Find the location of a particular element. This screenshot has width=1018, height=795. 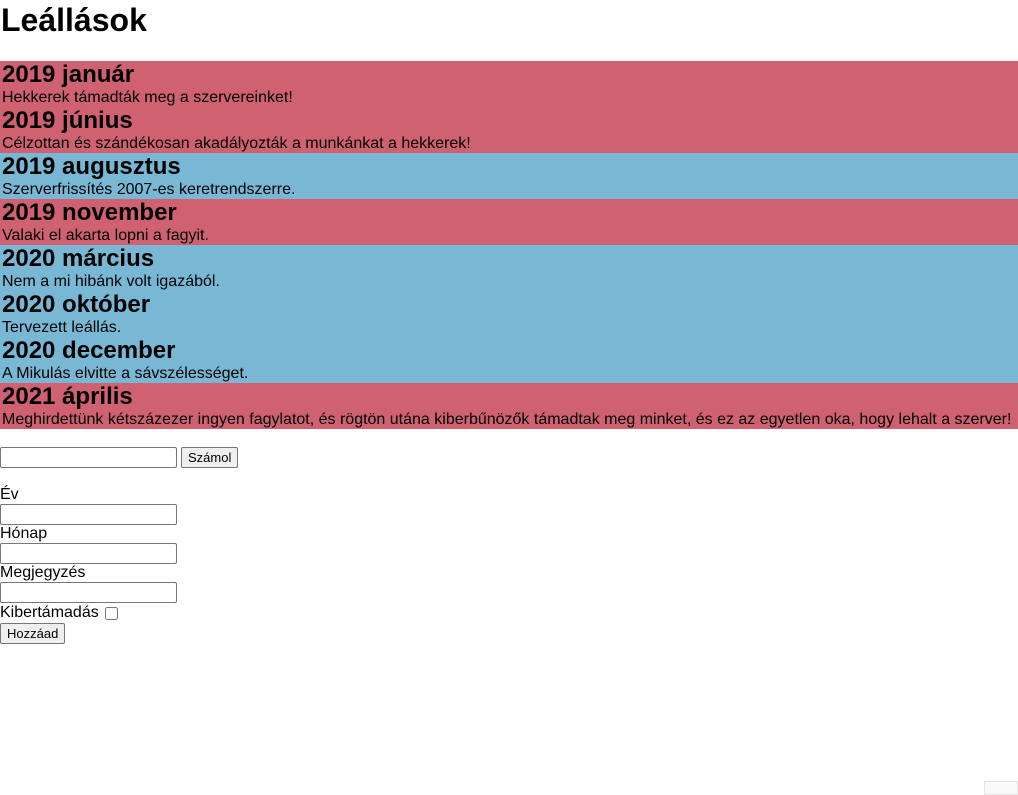

year-label: Év is located at coordinates (9, 494).